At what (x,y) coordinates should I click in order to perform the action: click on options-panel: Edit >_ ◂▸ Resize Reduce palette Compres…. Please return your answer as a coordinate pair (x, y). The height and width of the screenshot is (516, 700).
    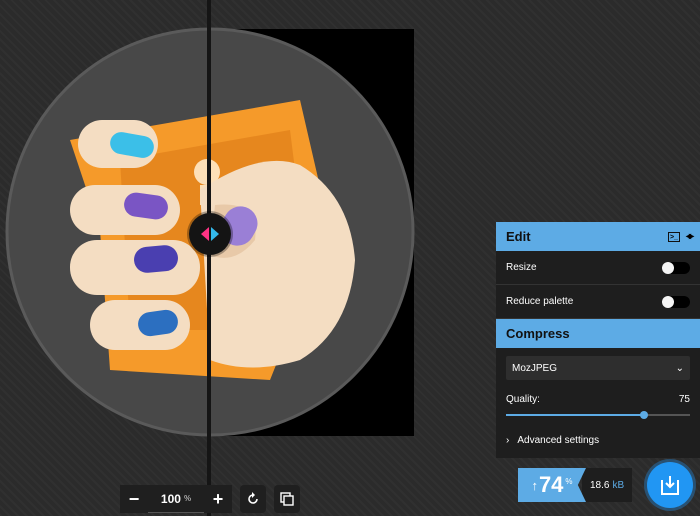
    Looking at the image, I should click on (598, 340).